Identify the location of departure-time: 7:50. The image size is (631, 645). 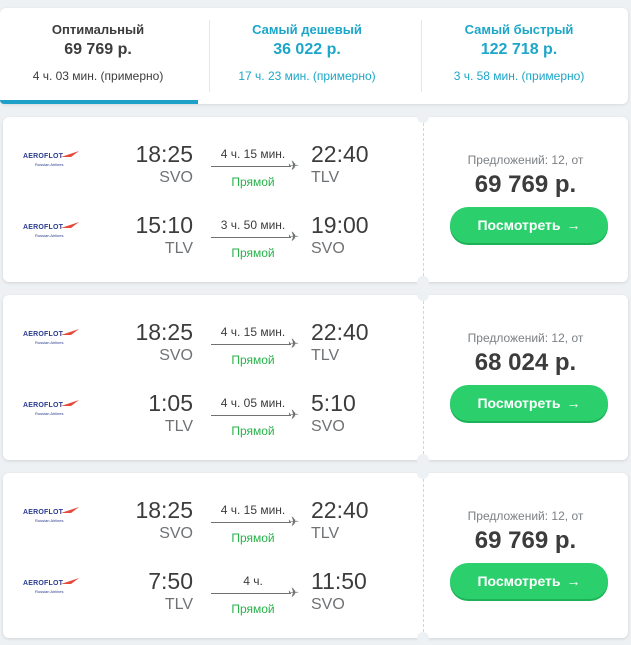
(170, 581).